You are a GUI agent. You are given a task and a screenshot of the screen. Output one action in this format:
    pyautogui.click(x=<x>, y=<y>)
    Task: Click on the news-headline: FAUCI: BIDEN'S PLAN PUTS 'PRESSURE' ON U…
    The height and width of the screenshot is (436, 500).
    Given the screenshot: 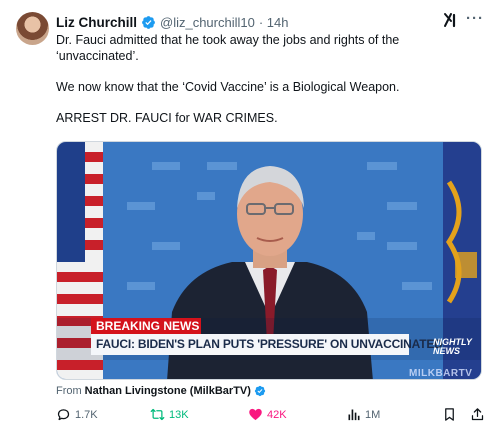 What is the action you would take?
    pyautogui.click(x=267, y=344)
    